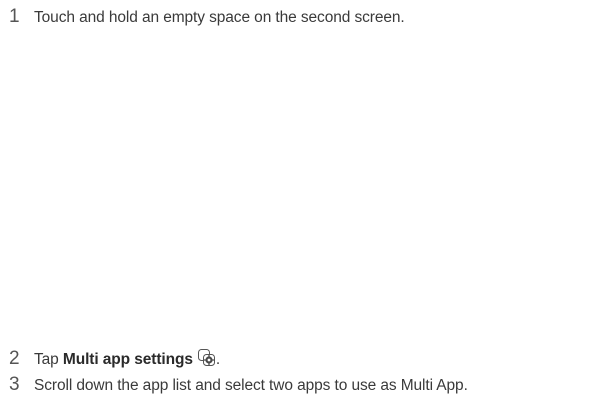  I want to click on multi-app-settings-icon, so click(206, 358).